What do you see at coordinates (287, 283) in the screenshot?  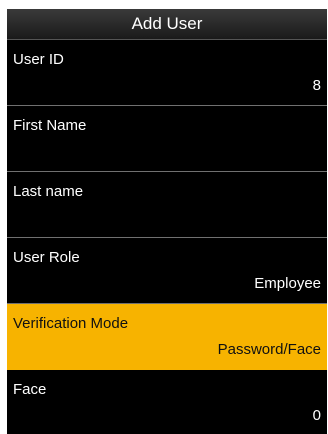 I see `item-value: Employee` at bounding box center [287, 283].